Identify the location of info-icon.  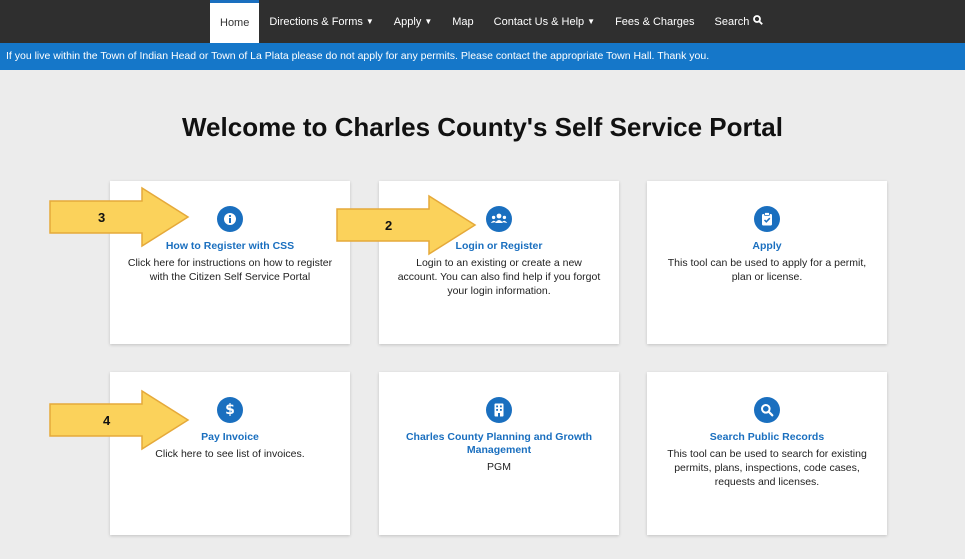
(230, 219).